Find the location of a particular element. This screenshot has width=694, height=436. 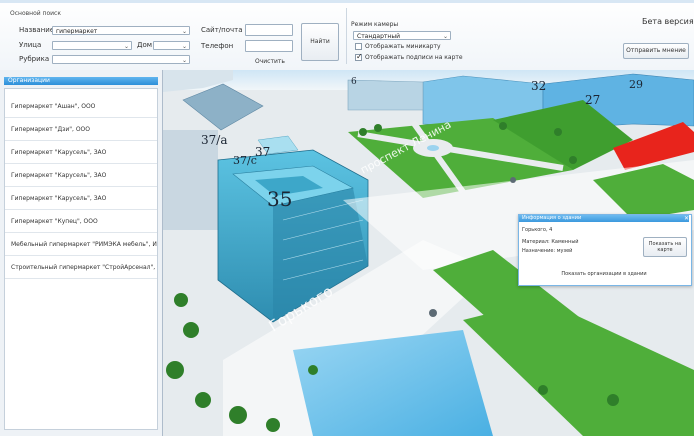

building-label-37c: 37/с is located at coordinates (245, 160).